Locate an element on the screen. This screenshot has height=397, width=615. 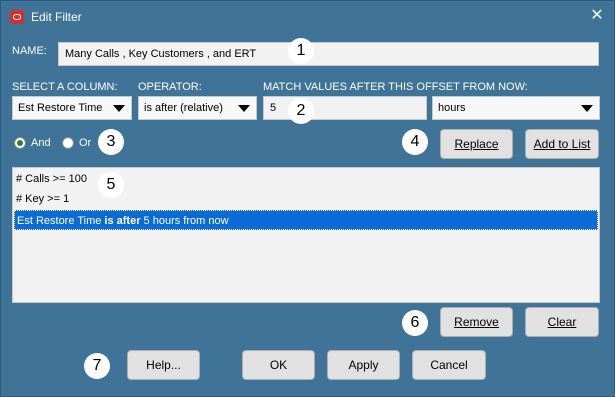
clear-button: Clear is located at coordinates (562, 322).